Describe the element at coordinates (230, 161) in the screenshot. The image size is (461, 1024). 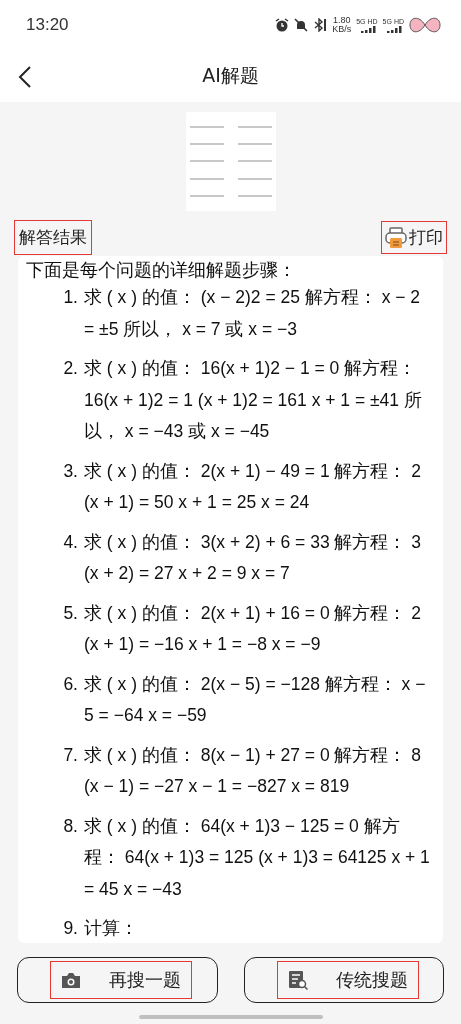
I see `document-thumbnail` at that location.